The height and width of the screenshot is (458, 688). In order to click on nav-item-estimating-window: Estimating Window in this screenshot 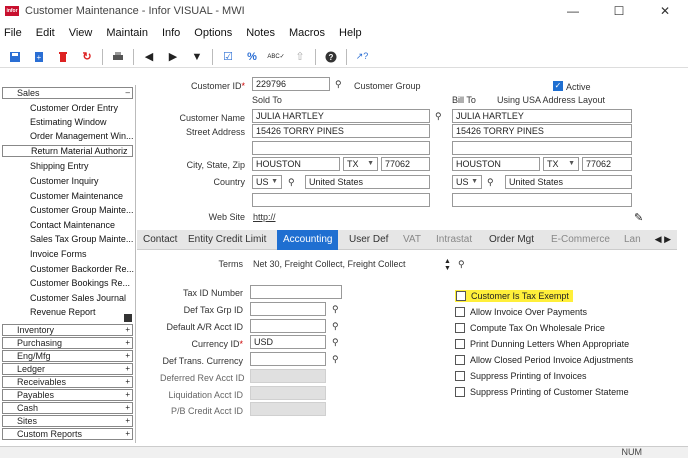, I will do `click(68, 122)`.